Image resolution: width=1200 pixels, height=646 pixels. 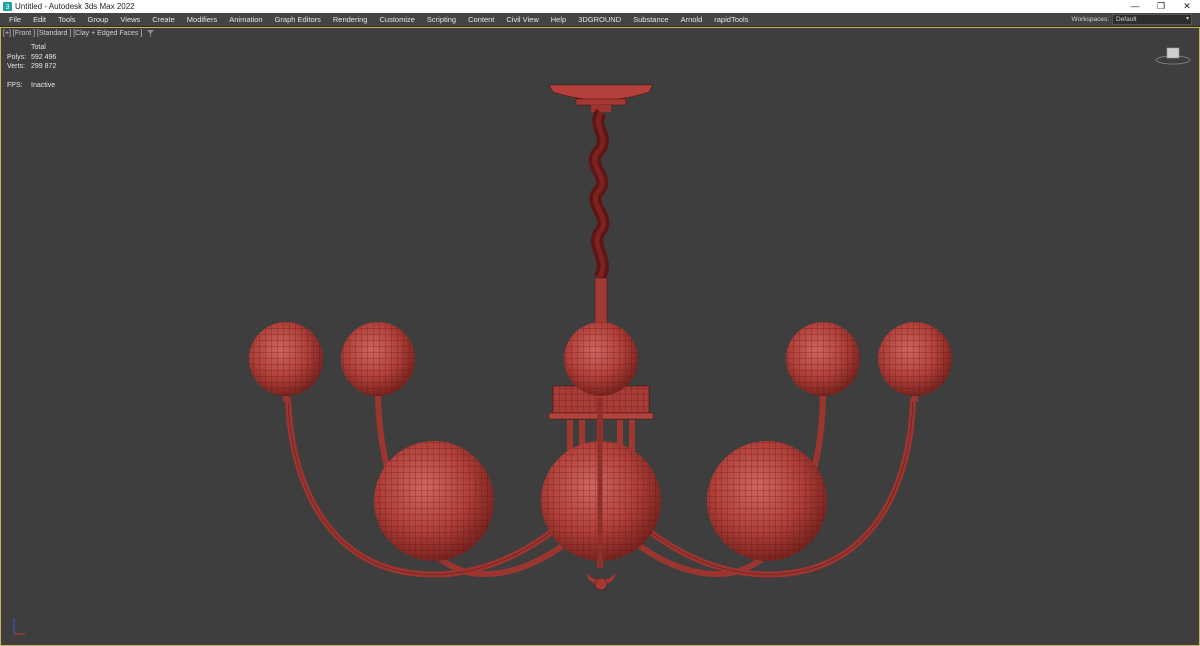 What do you see at coordinates (44, 66) in the screenshot?
I see `verts-value: 299 872` at bounding box center [44, 66].